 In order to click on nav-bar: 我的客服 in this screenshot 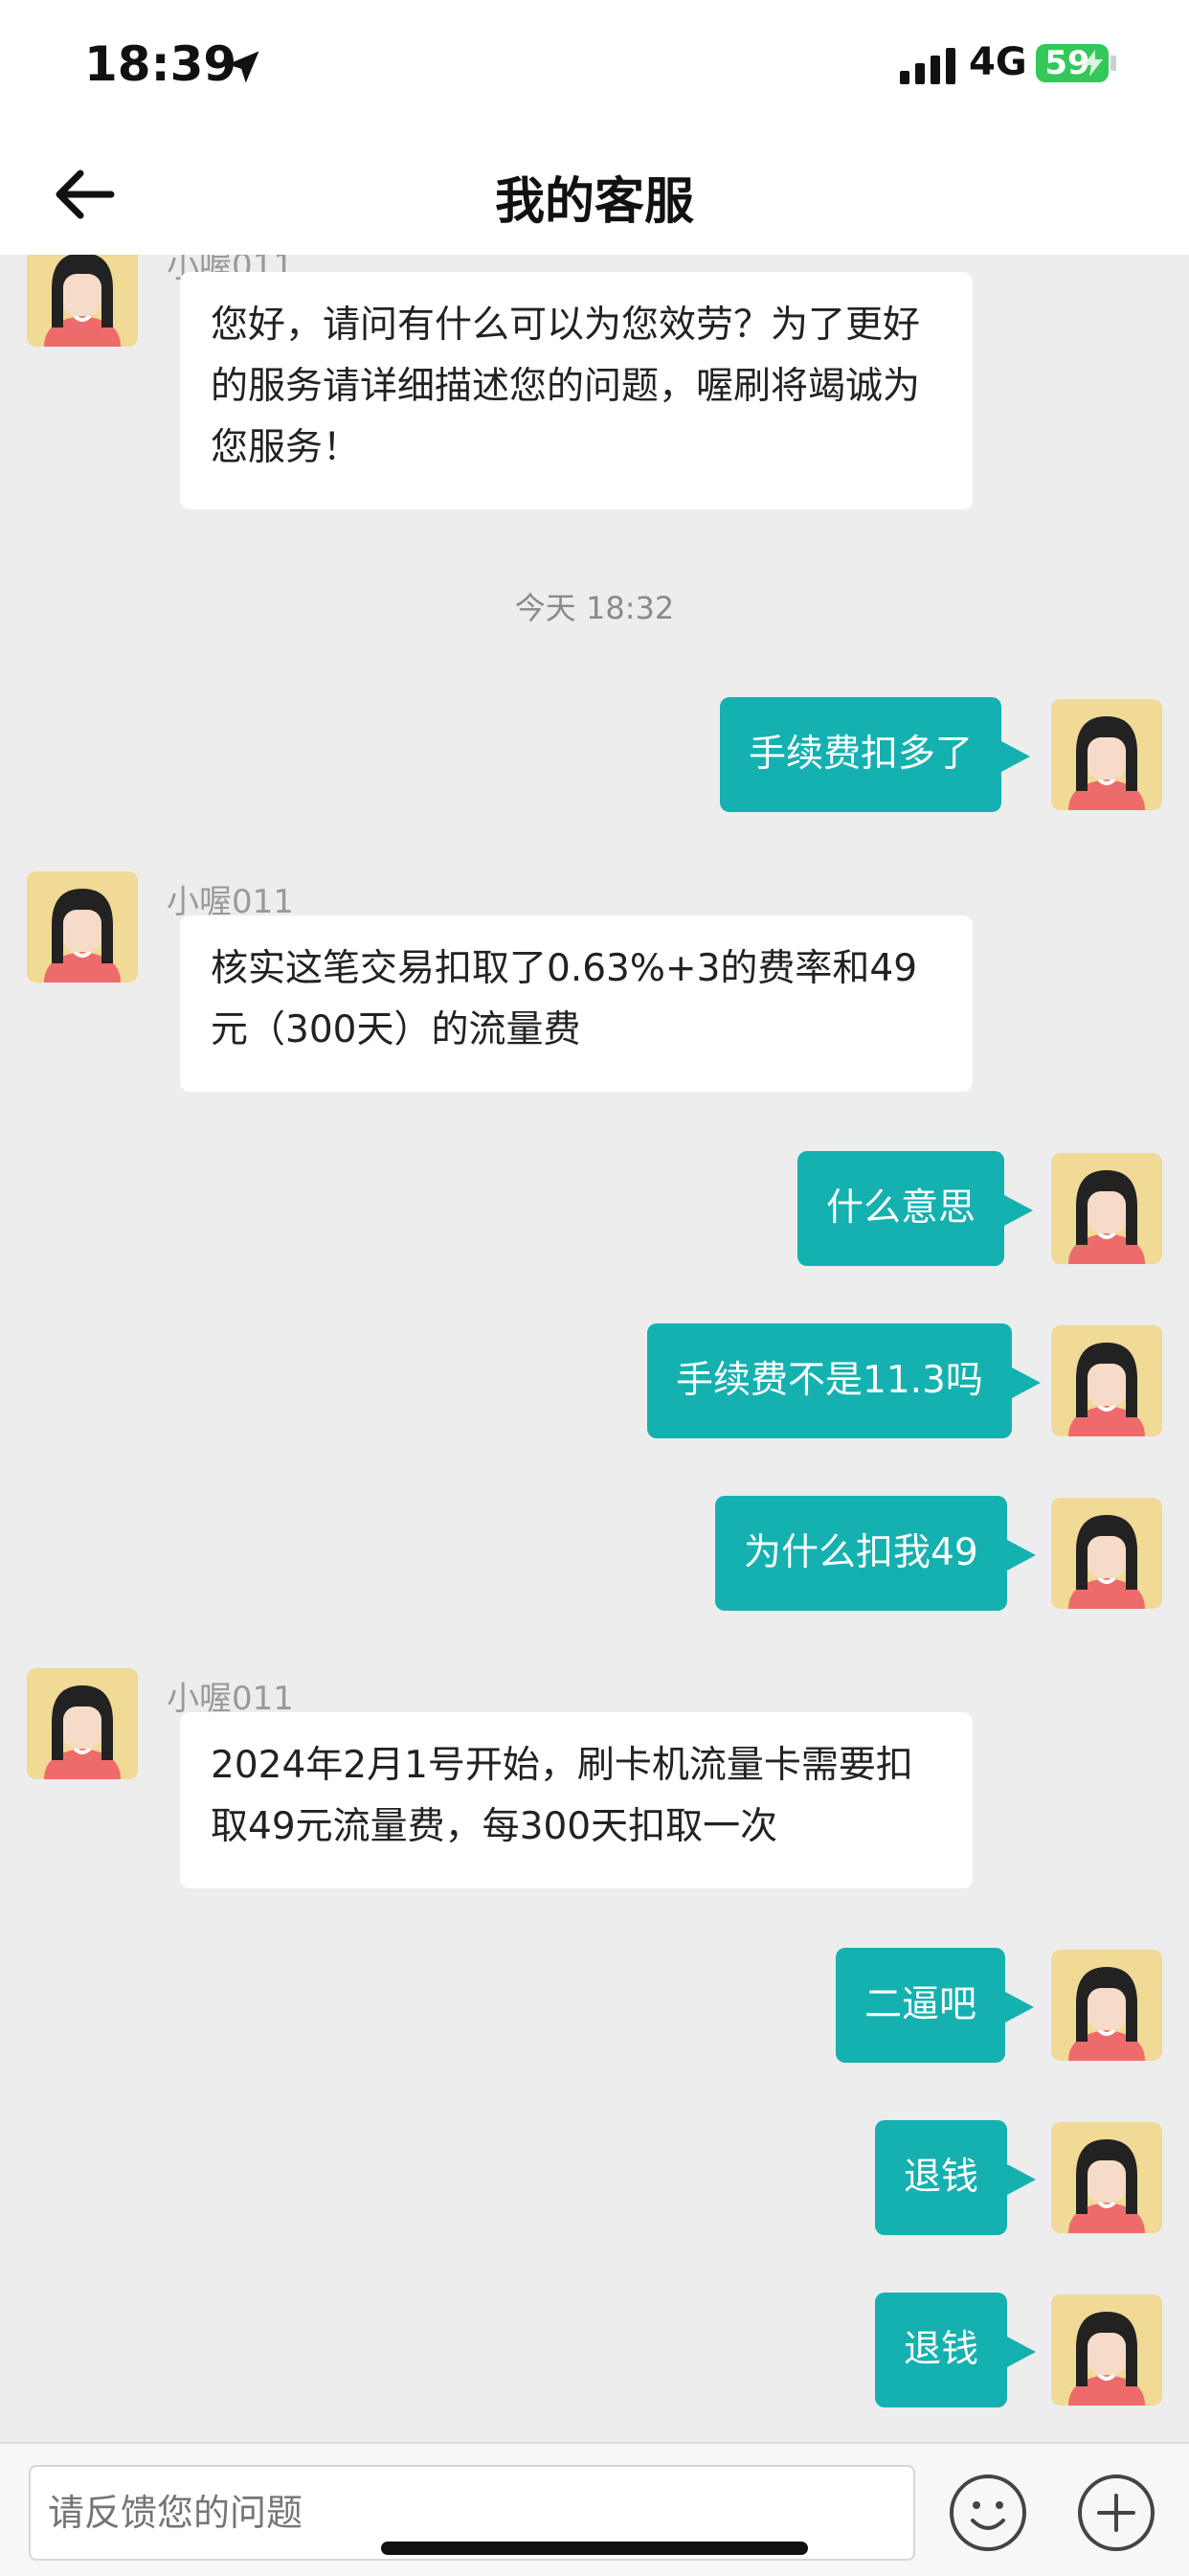, I will do `click(594, 194)`.